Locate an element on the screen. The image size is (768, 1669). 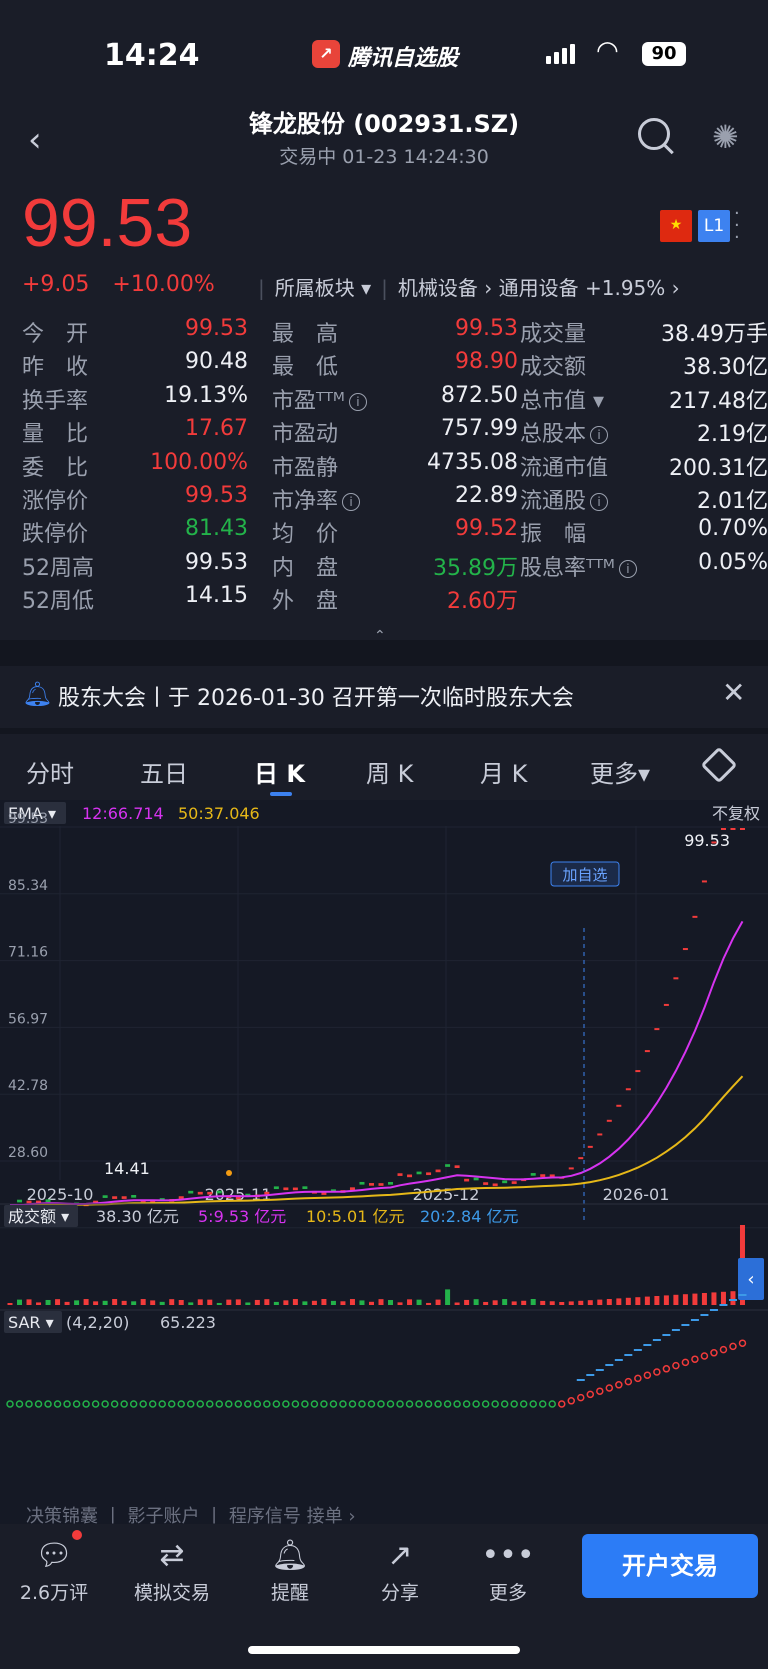
sector-link-machinery: 机械设备 › is located at coordinates (445, 288).